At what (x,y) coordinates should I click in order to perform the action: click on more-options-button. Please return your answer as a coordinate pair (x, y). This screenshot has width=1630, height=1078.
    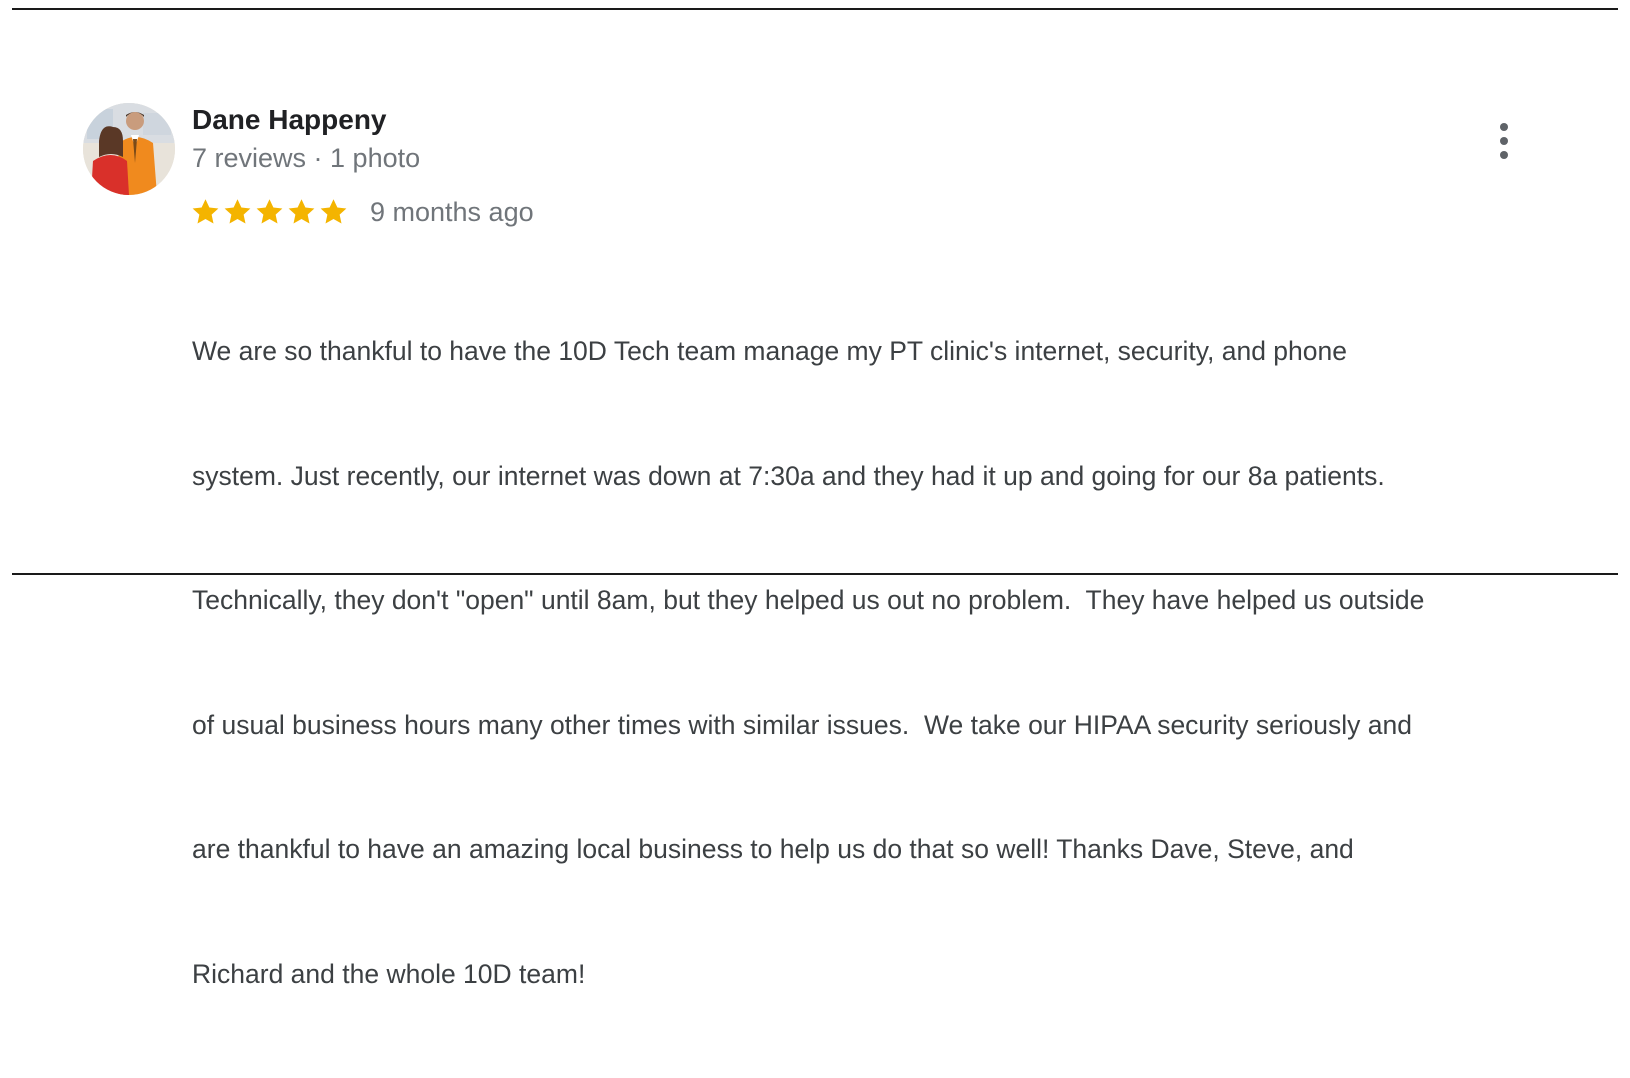
    Looking at the image, I should click on (1504, 141).